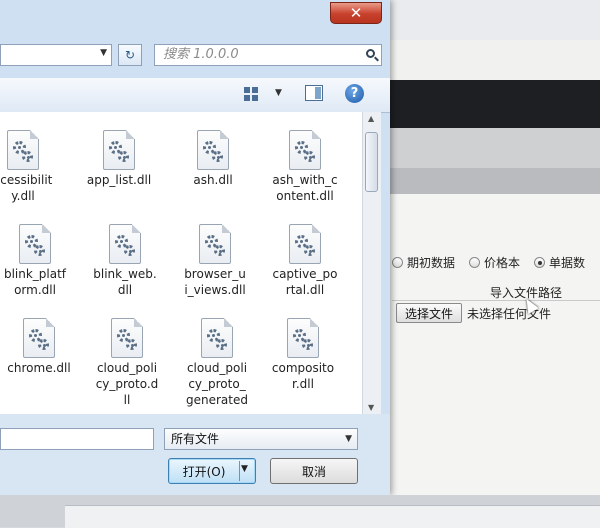 Image resolution: width=600 pixels, height=528 pixels. I want to click on file-name: browser_u i_views.dll, so click(215, 282).